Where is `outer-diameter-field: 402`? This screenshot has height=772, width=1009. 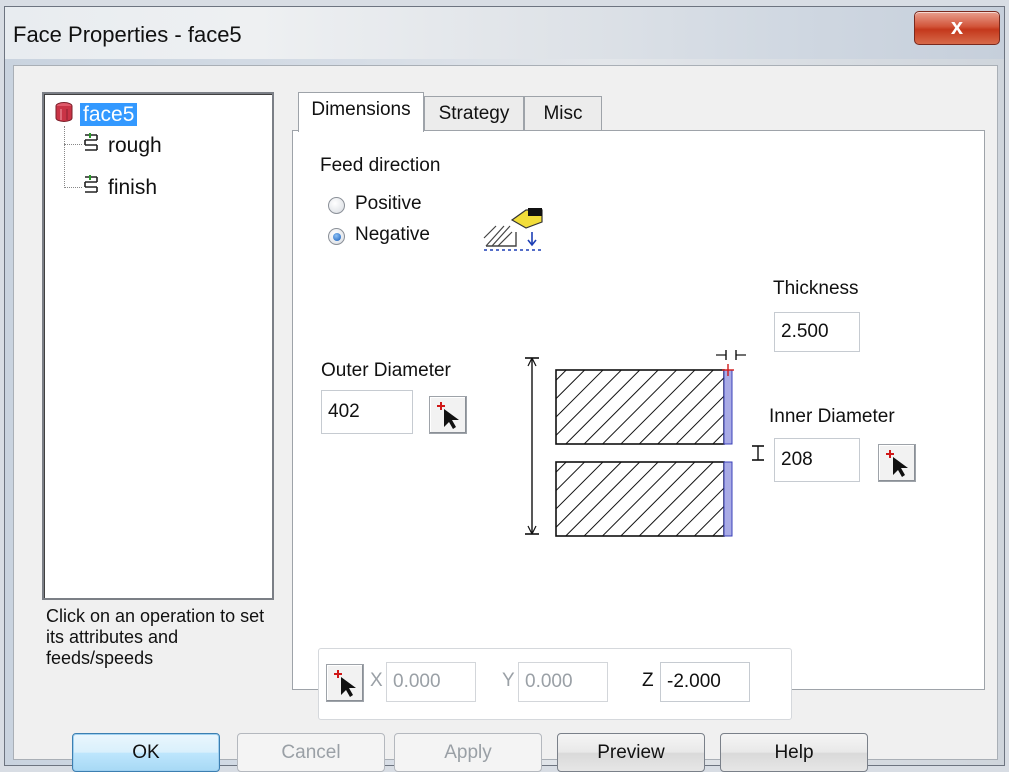
outer-diameter-field: 402 is located at coordinates (367, 412).